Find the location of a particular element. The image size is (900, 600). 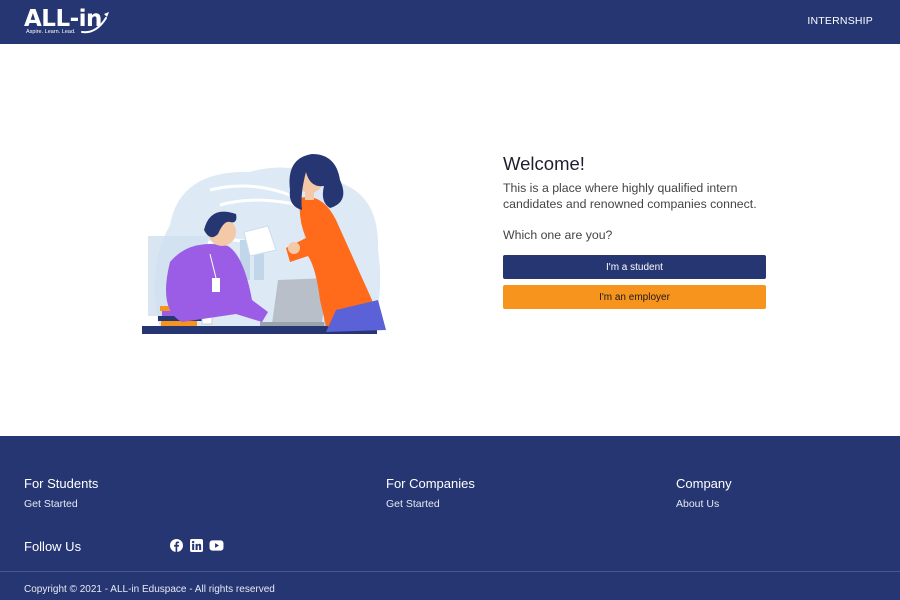

facebook-icon is located at coordinates (176, 545).